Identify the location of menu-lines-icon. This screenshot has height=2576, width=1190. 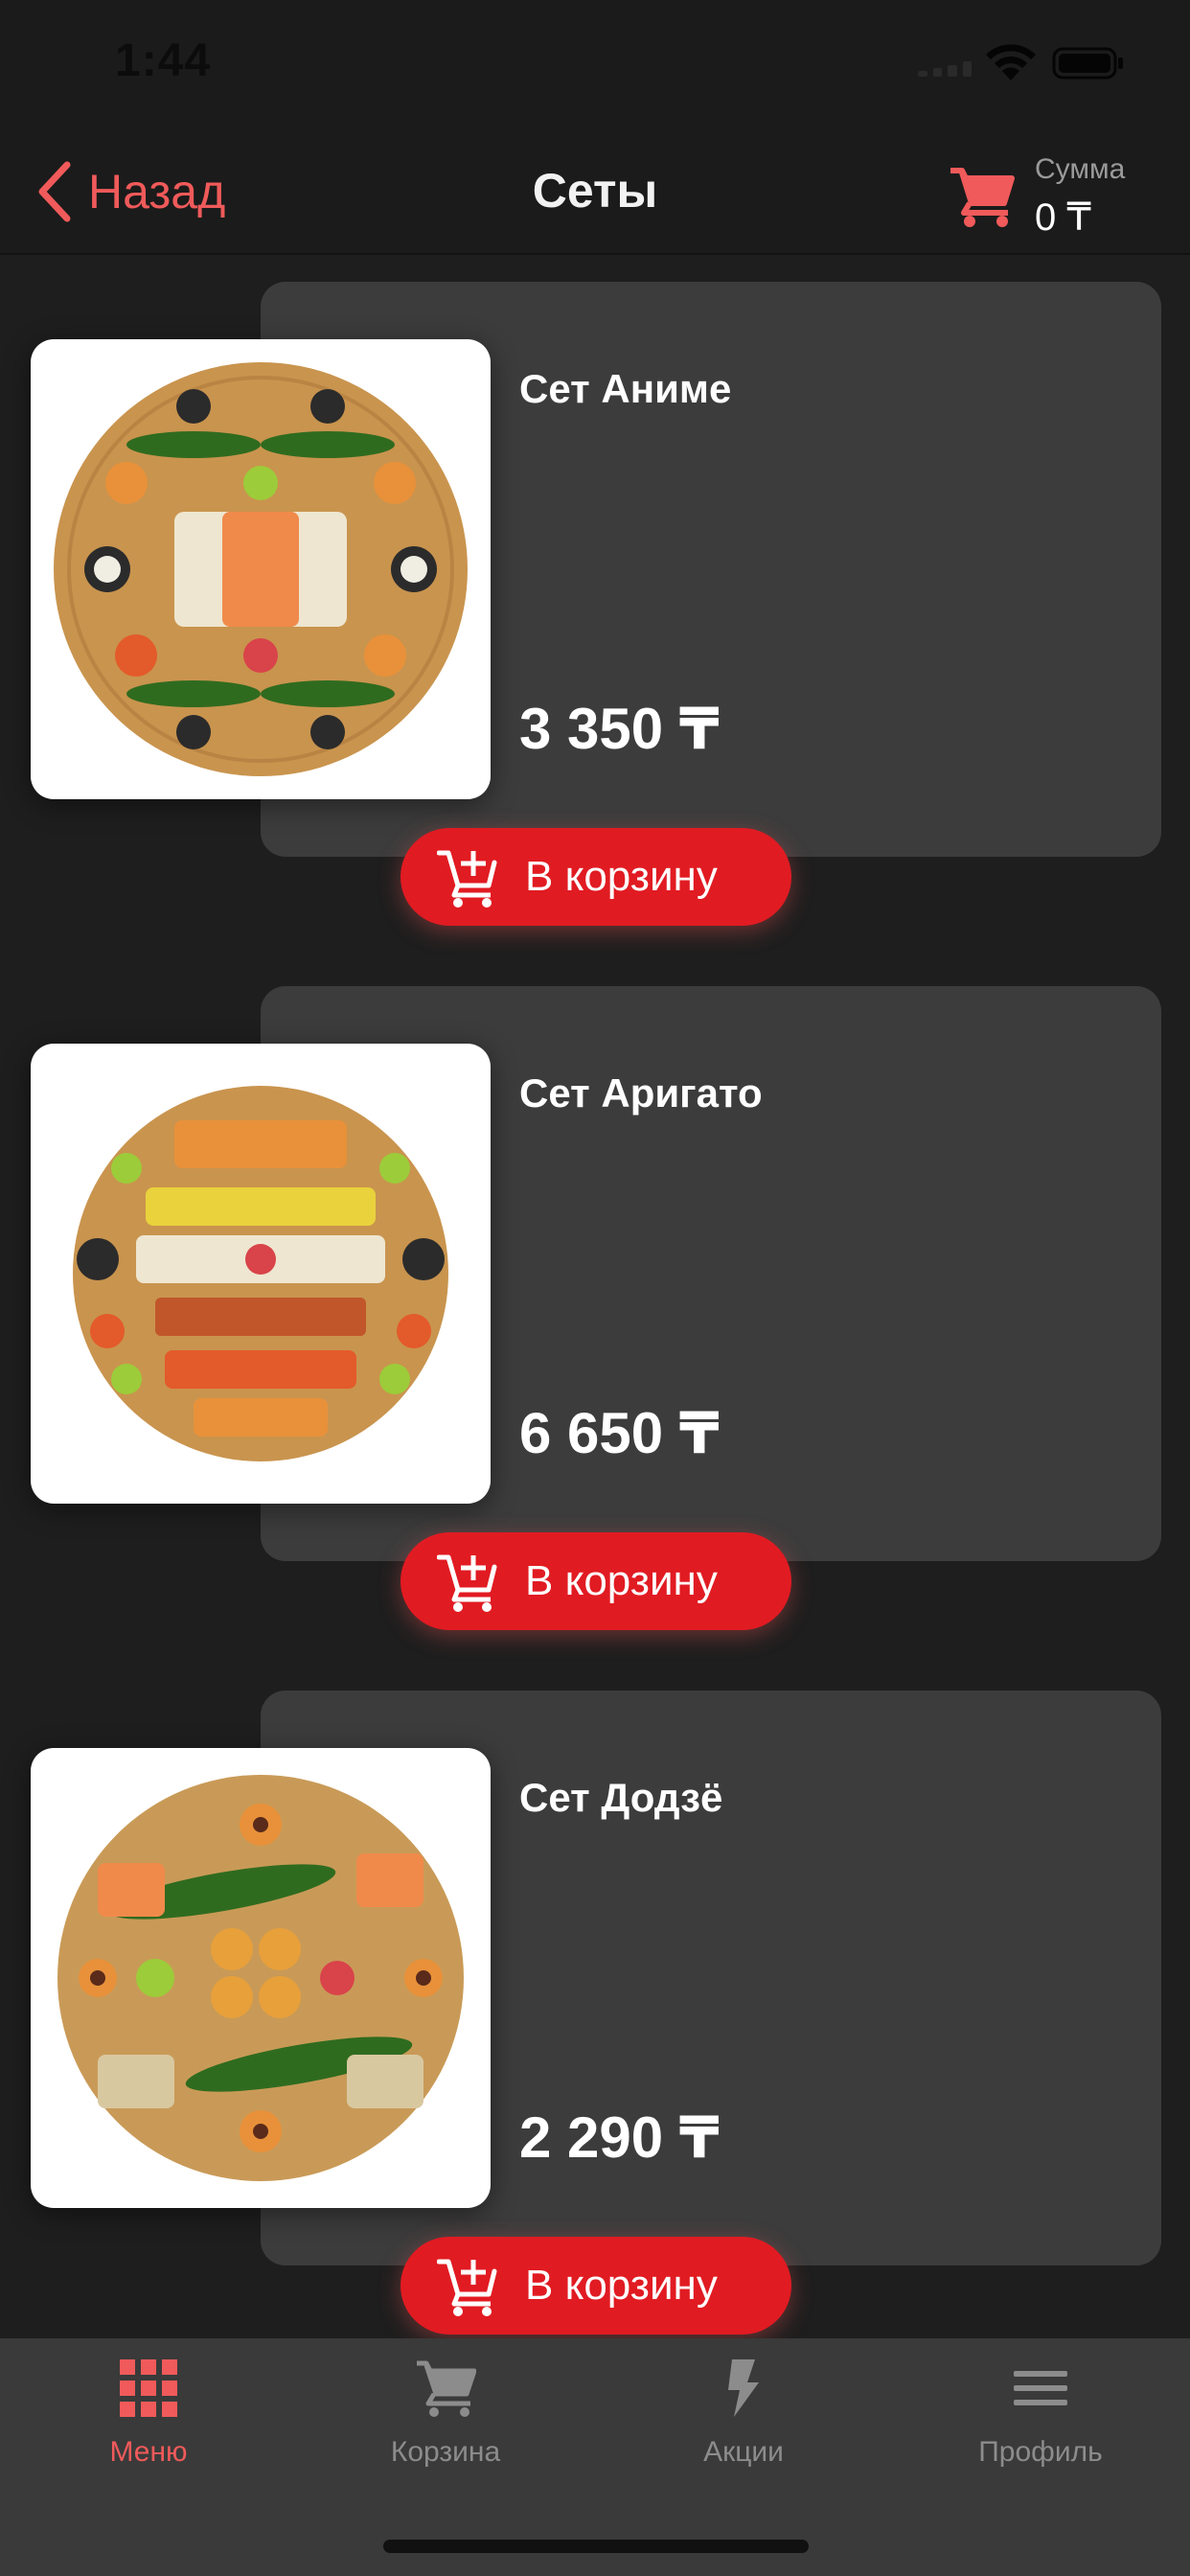
(1040, 2388).